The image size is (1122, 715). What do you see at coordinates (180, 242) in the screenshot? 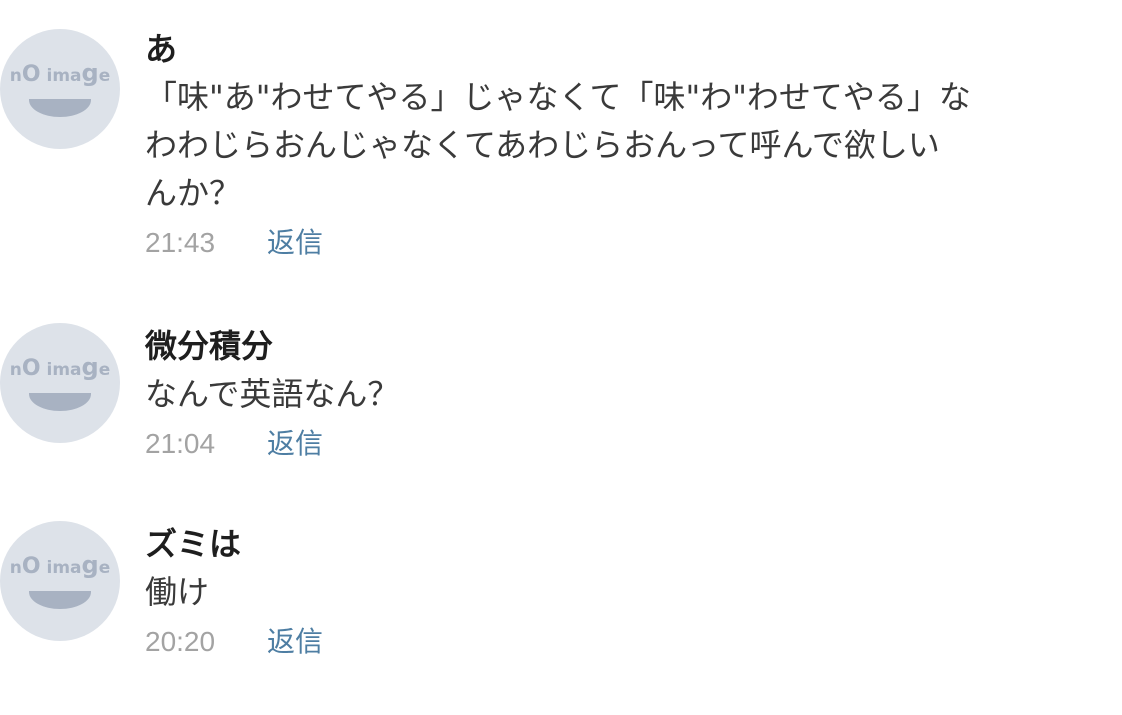
I see `comment-time: 21:43` at bounding box center [180, 242].